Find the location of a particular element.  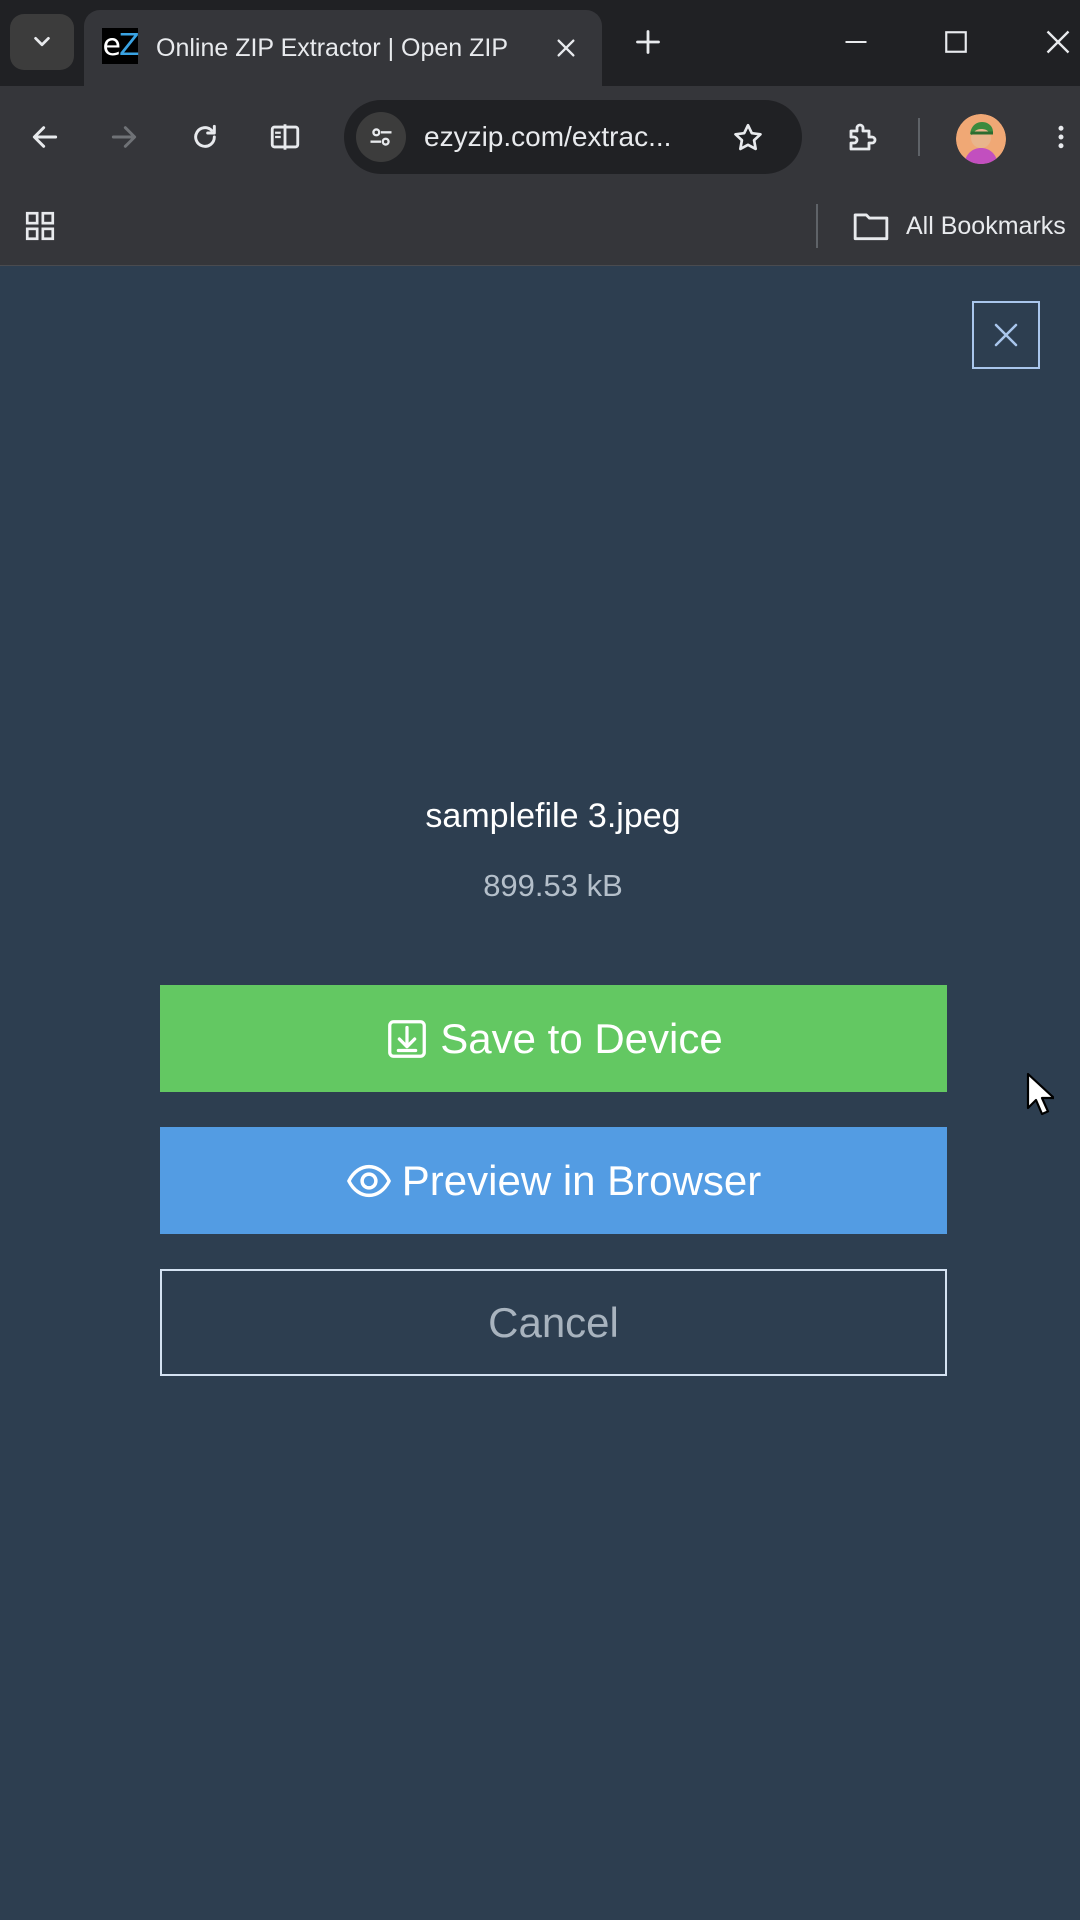

cancel-button: Cancel is located at coordinates (553, 1322).